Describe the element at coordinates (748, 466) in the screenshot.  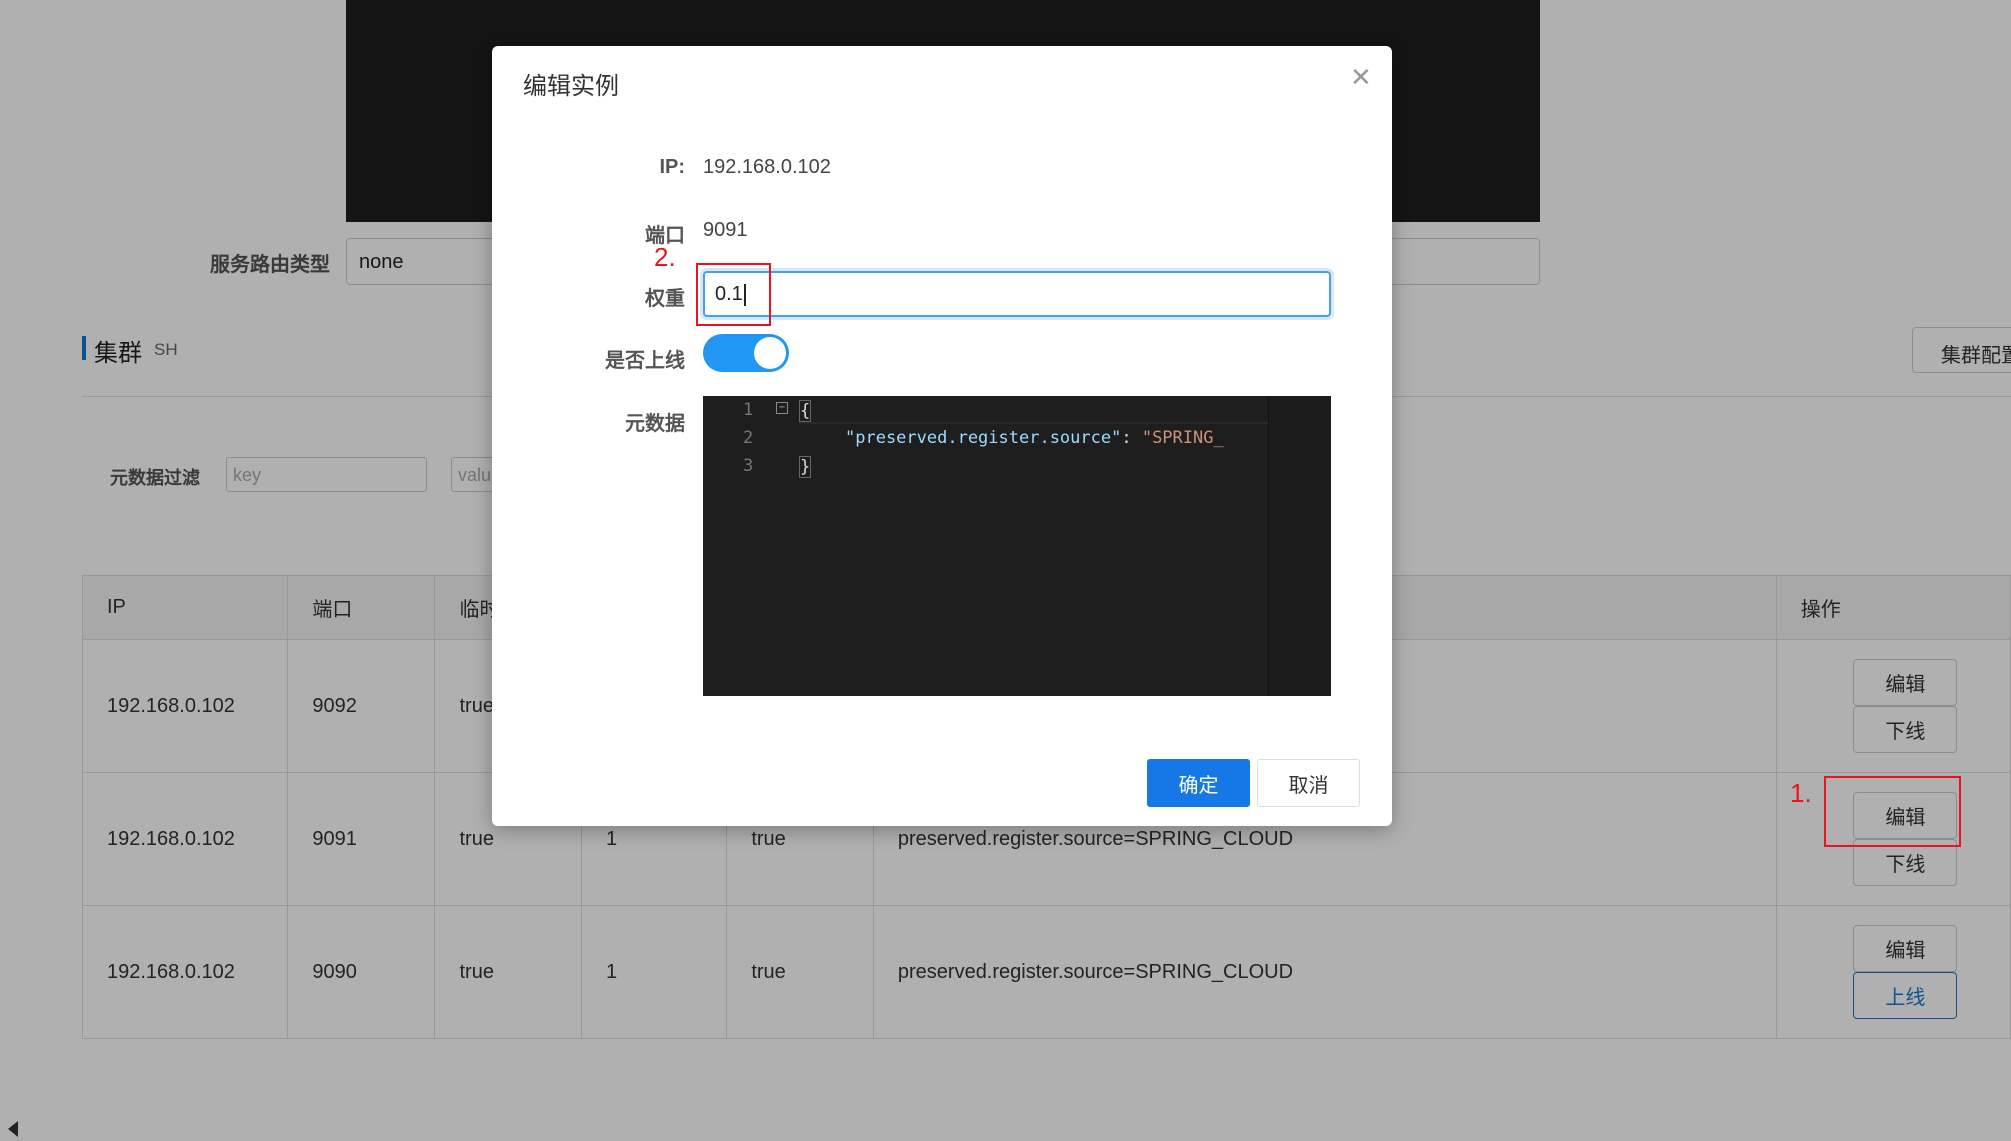
I see `line-number: 3` at that location.